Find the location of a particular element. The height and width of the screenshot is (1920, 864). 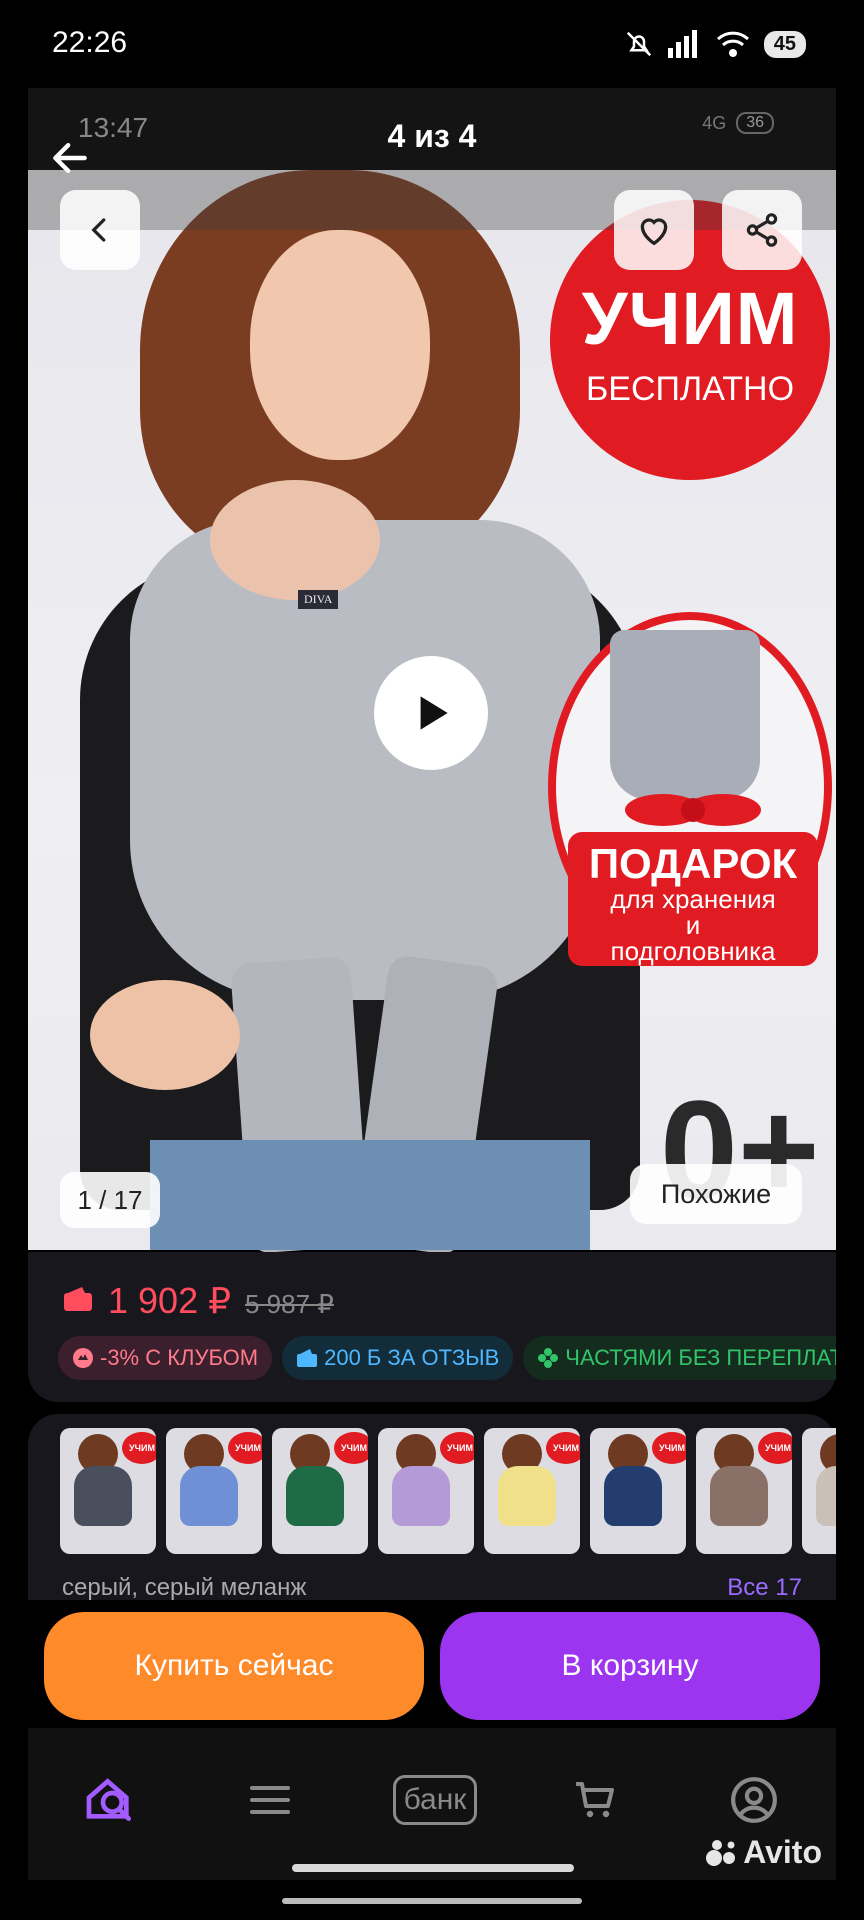

menu-icon is located at coordinates (270, 1800).